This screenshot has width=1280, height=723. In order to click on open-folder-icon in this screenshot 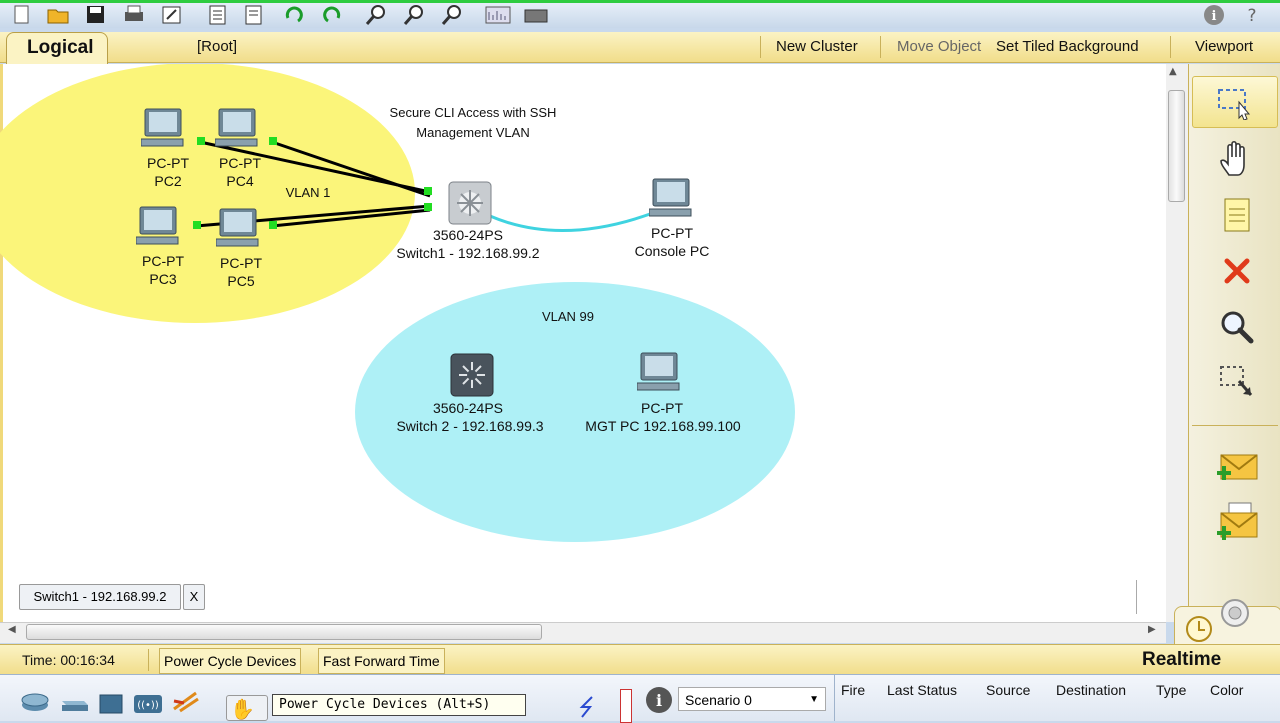, I will do `click(58, 15)`.